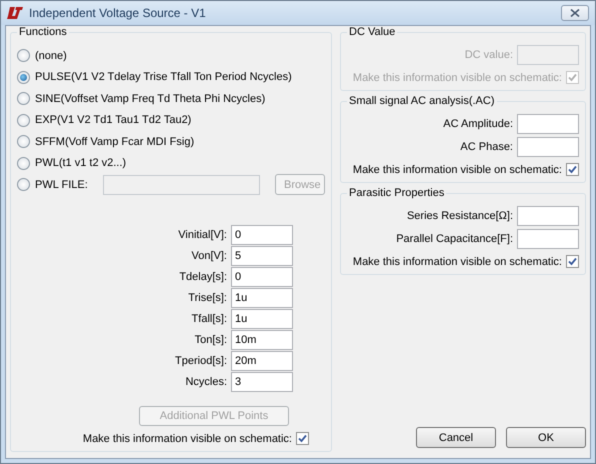  Describe the element at coordinates (201, 361) in the screenshot. I see `field-label: Tperiod[s]:` at that location.